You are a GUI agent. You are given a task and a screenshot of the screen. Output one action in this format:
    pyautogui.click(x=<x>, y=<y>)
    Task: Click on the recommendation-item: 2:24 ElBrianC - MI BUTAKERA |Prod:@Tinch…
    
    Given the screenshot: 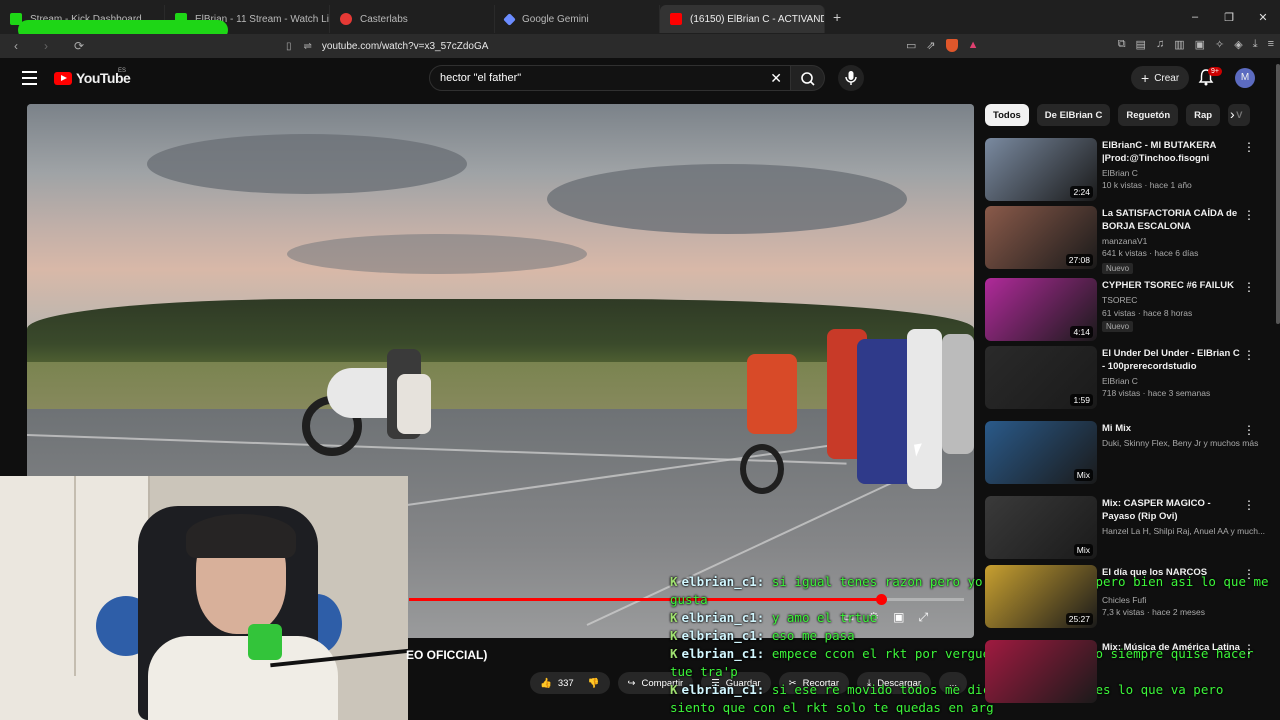 What is the action you would take?
    pyautogui.click(x=1130, y=171)
    